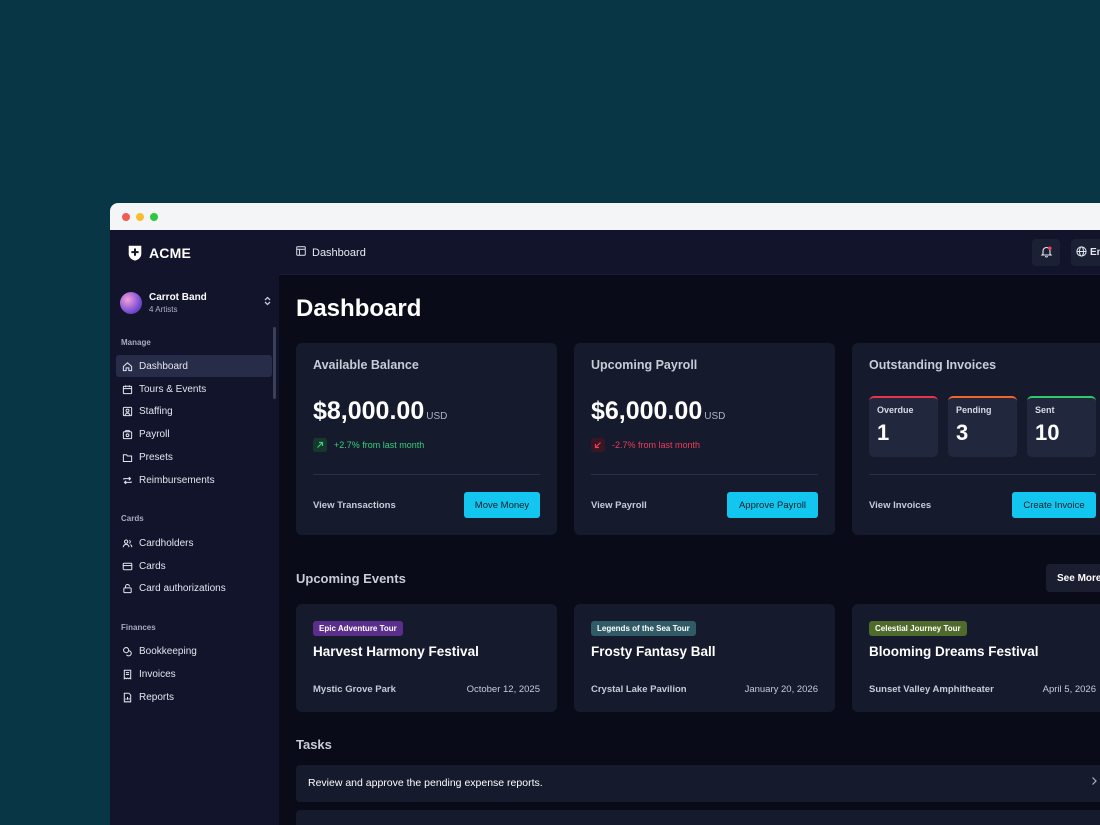 This screenshot has width=1100, height=825. I want to click on sidebar-item-label: Invoices, so click(157, 674).